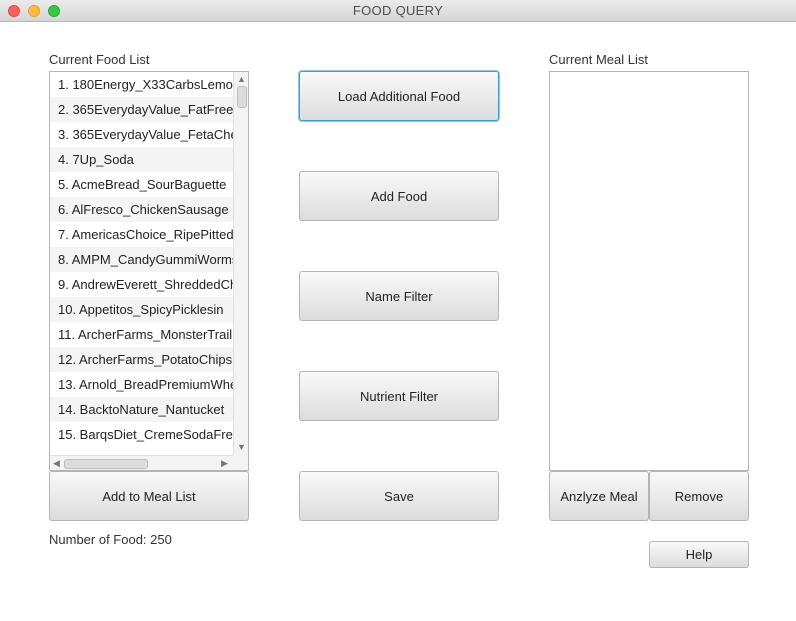  Describe the element at coordinates (240, 263) in the screenshot. I see `vertical-scrollbar: ▲ ▼` at that location.